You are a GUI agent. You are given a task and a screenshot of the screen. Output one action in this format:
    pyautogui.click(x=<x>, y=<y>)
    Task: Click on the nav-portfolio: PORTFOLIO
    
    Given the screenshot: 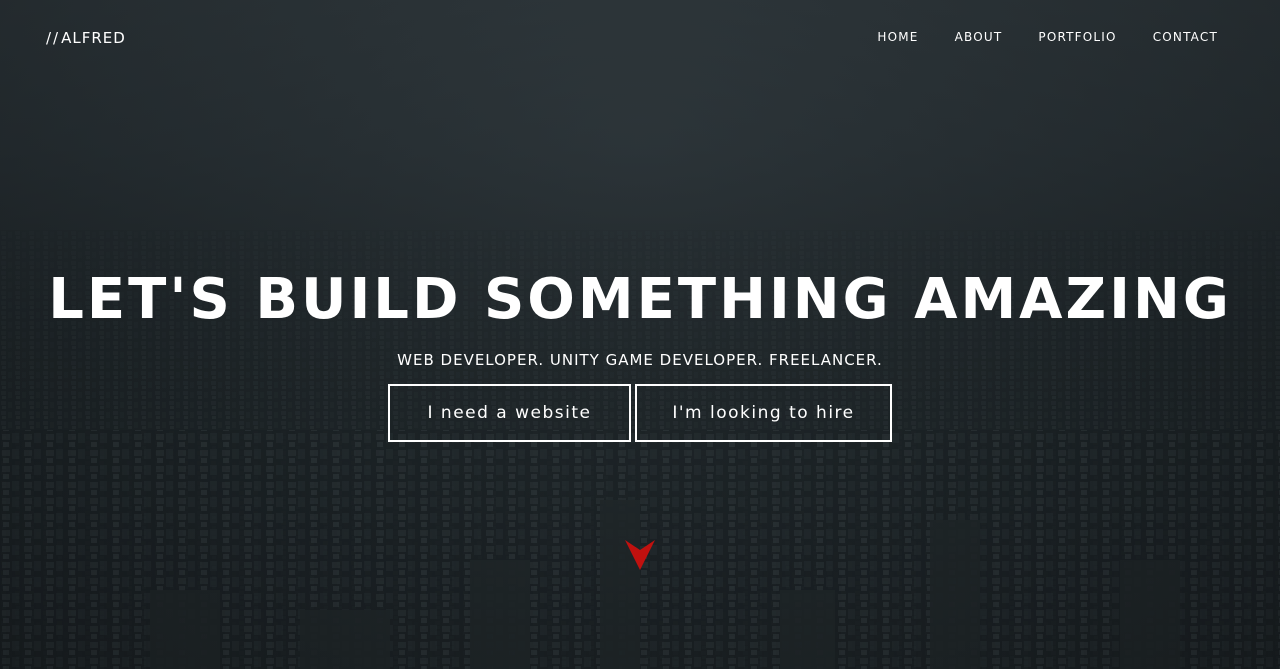 What is the action you would take?
    pyautogui.click(x=1077, y=37)
    